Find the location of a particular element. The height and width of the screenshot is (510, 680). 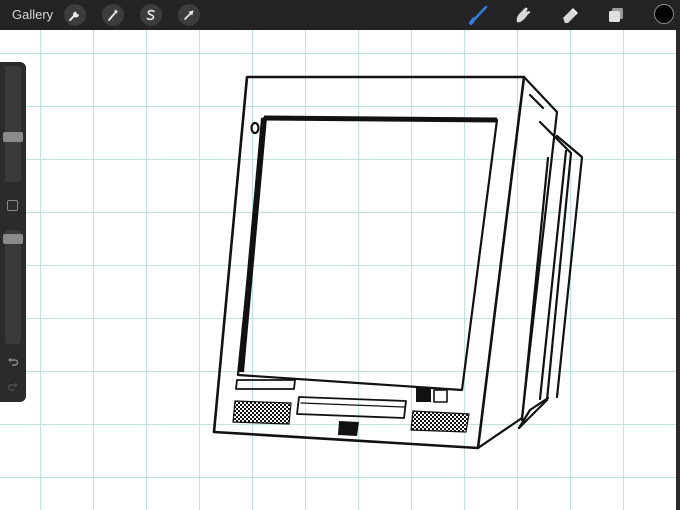

brush-icon is located at coordinates (478, 15).